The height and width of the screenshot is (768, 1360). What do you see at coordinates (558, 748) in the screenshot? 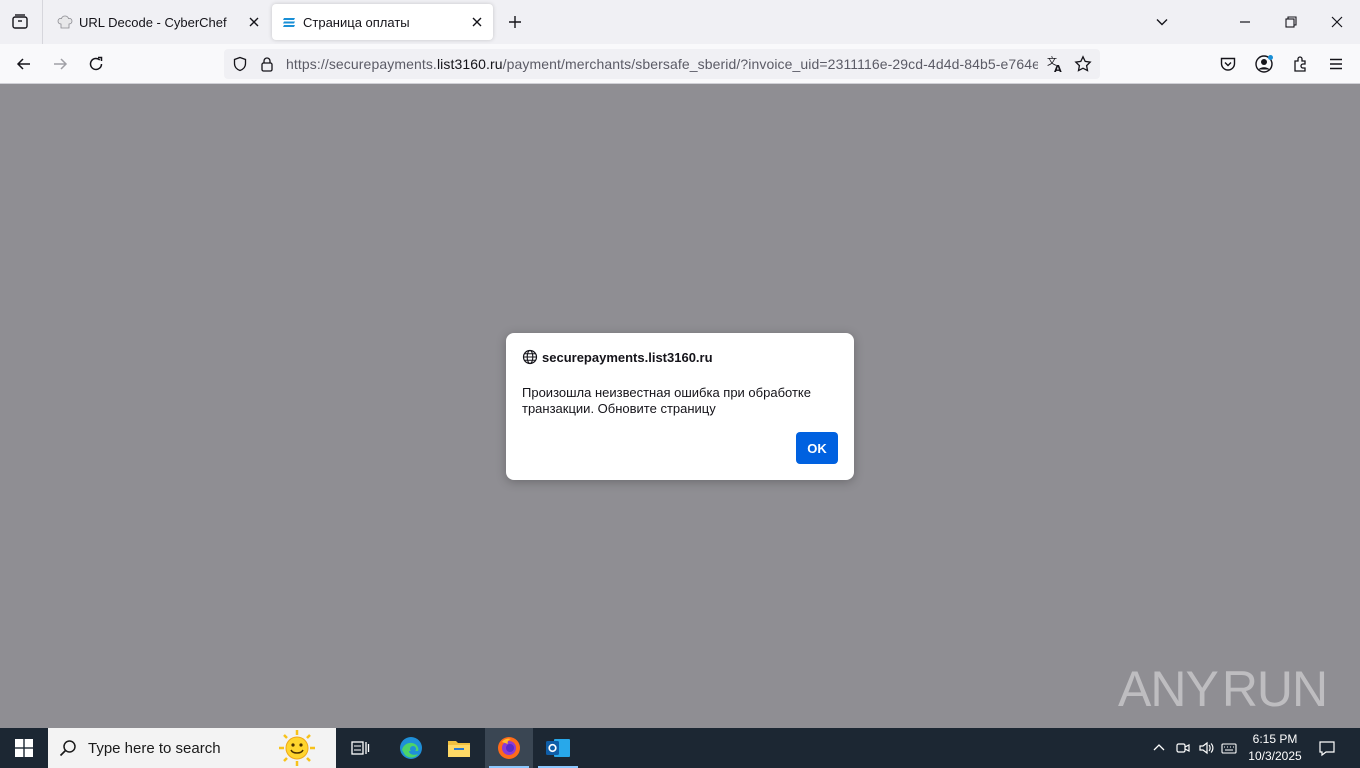
I see `outlook-icon` at bounding box center [558, 748].